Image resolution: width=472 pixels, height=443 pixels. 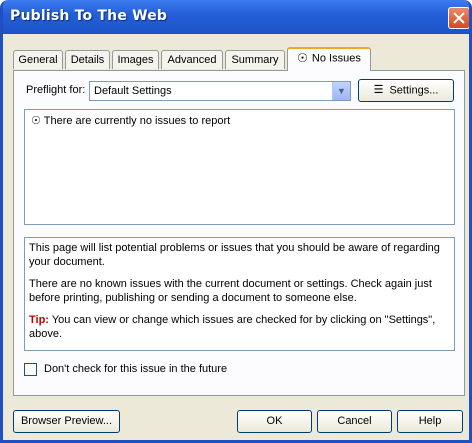 I want to click on preflight-value: Default Settings, so click(x=133, y=91).